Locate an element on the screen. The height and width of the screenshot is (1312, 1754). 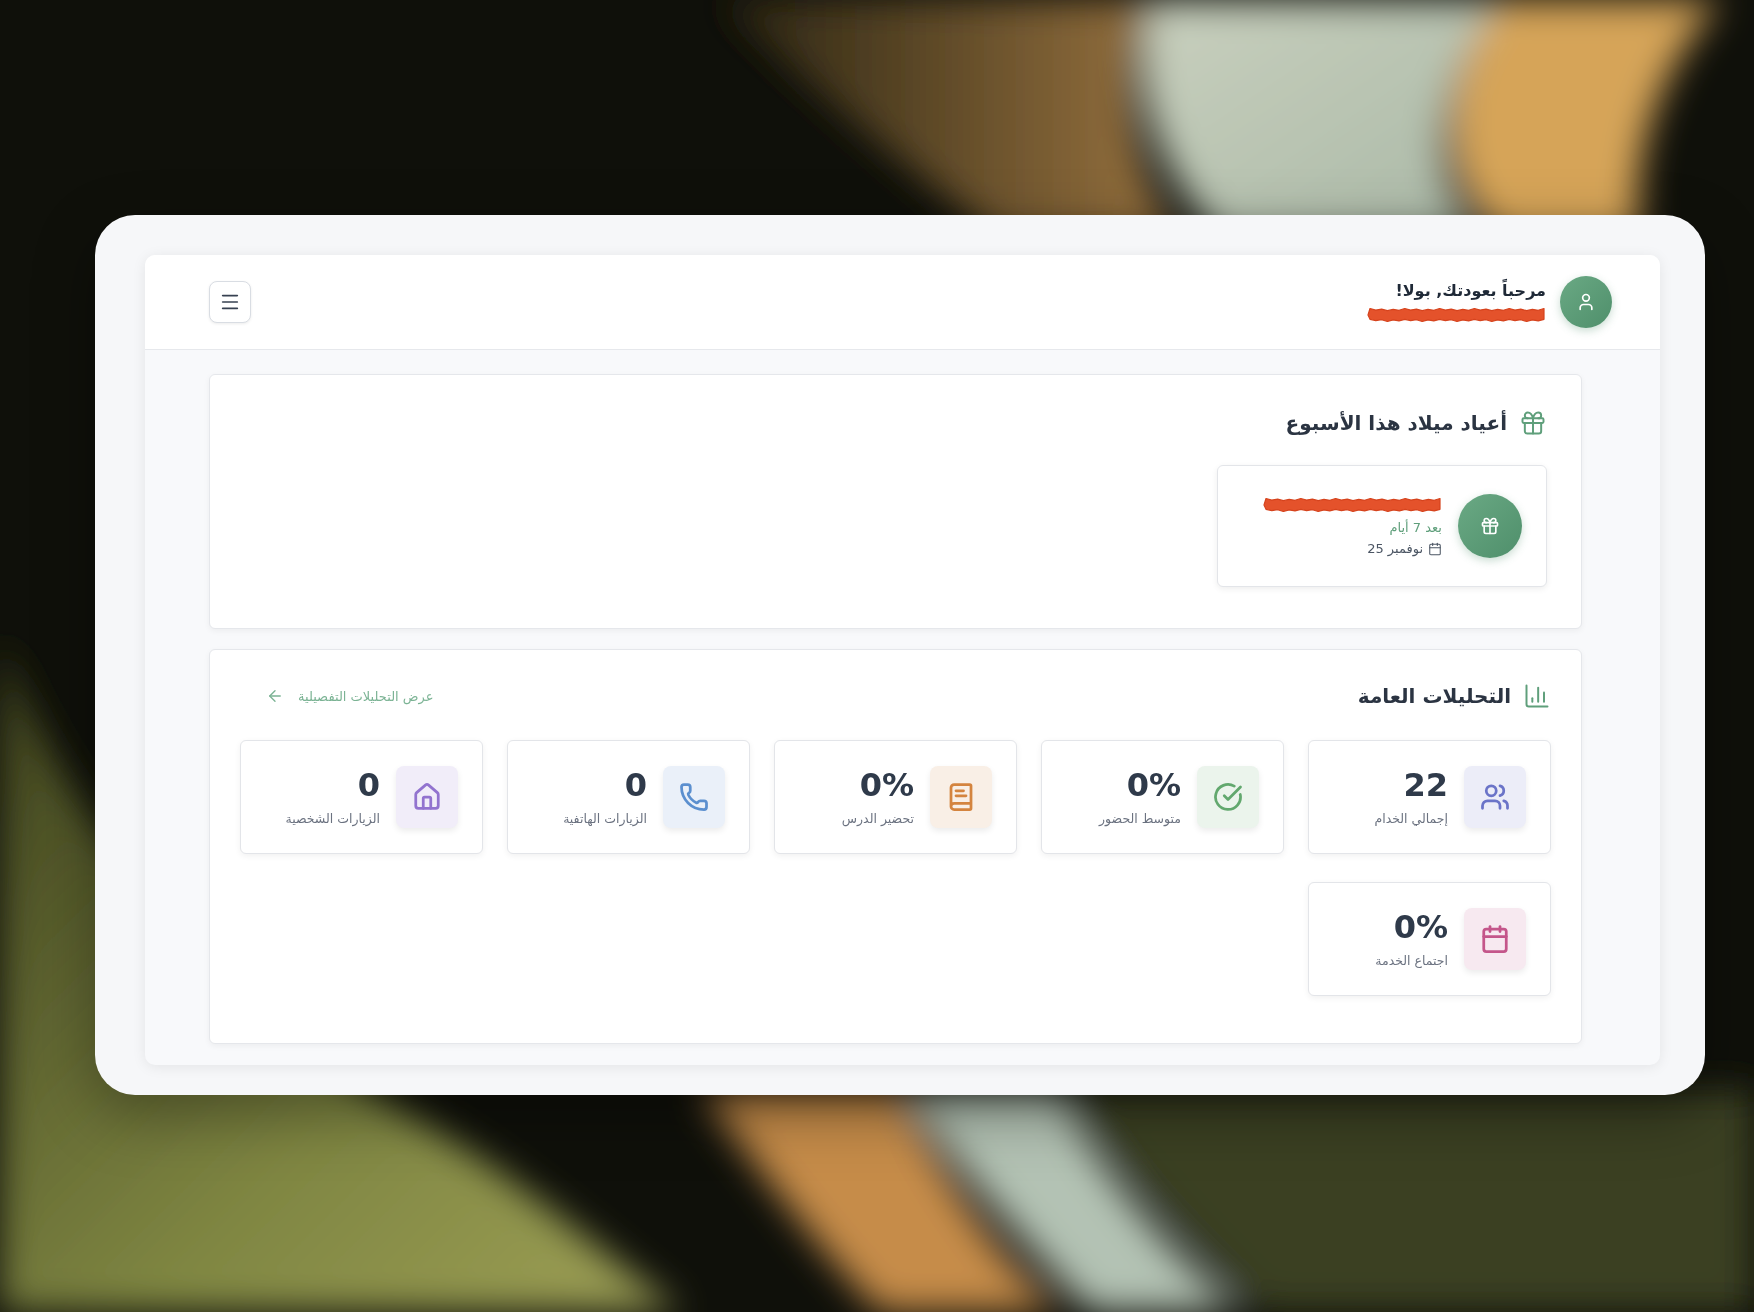
house-icon is located at coordinates (427, 797).